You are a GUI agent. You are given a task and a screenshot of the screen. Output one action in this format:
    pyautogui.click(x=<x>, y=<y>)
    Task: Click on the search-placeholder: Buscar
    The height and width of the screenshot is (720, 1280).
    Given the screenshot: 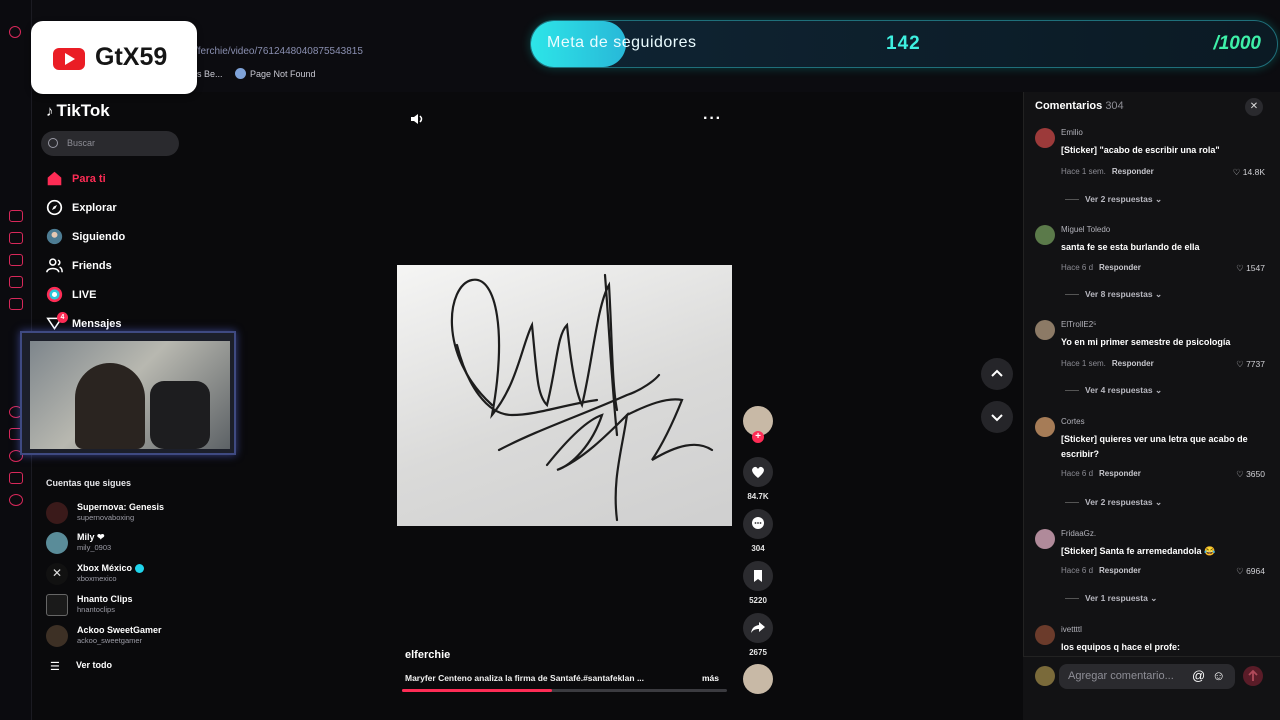 What is the action you would take?
    pyautogui.click(x=81, y=143)
    